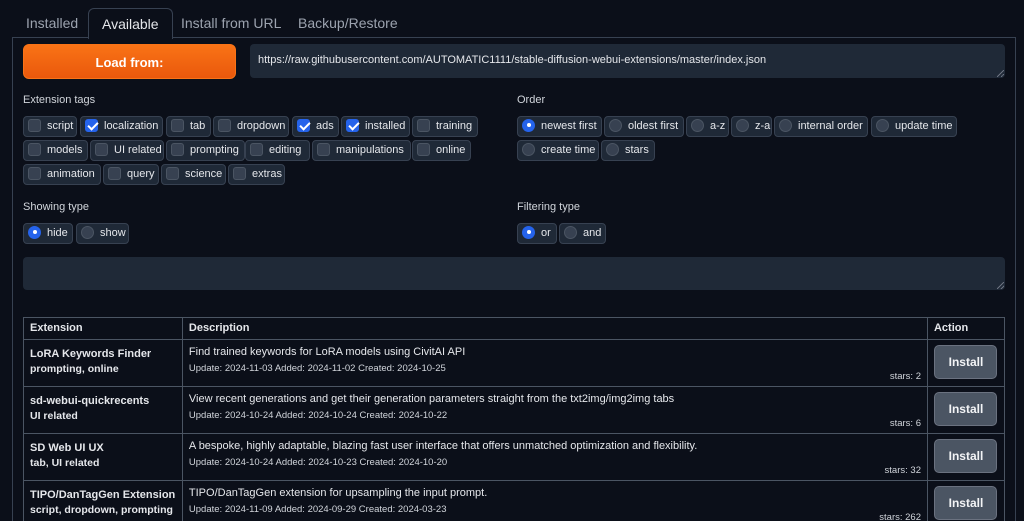  What do you see at coordinates (59, 100) in the screenshot?
I see `extension-tags-label: Extension tags` at bounding box center [59, 100].